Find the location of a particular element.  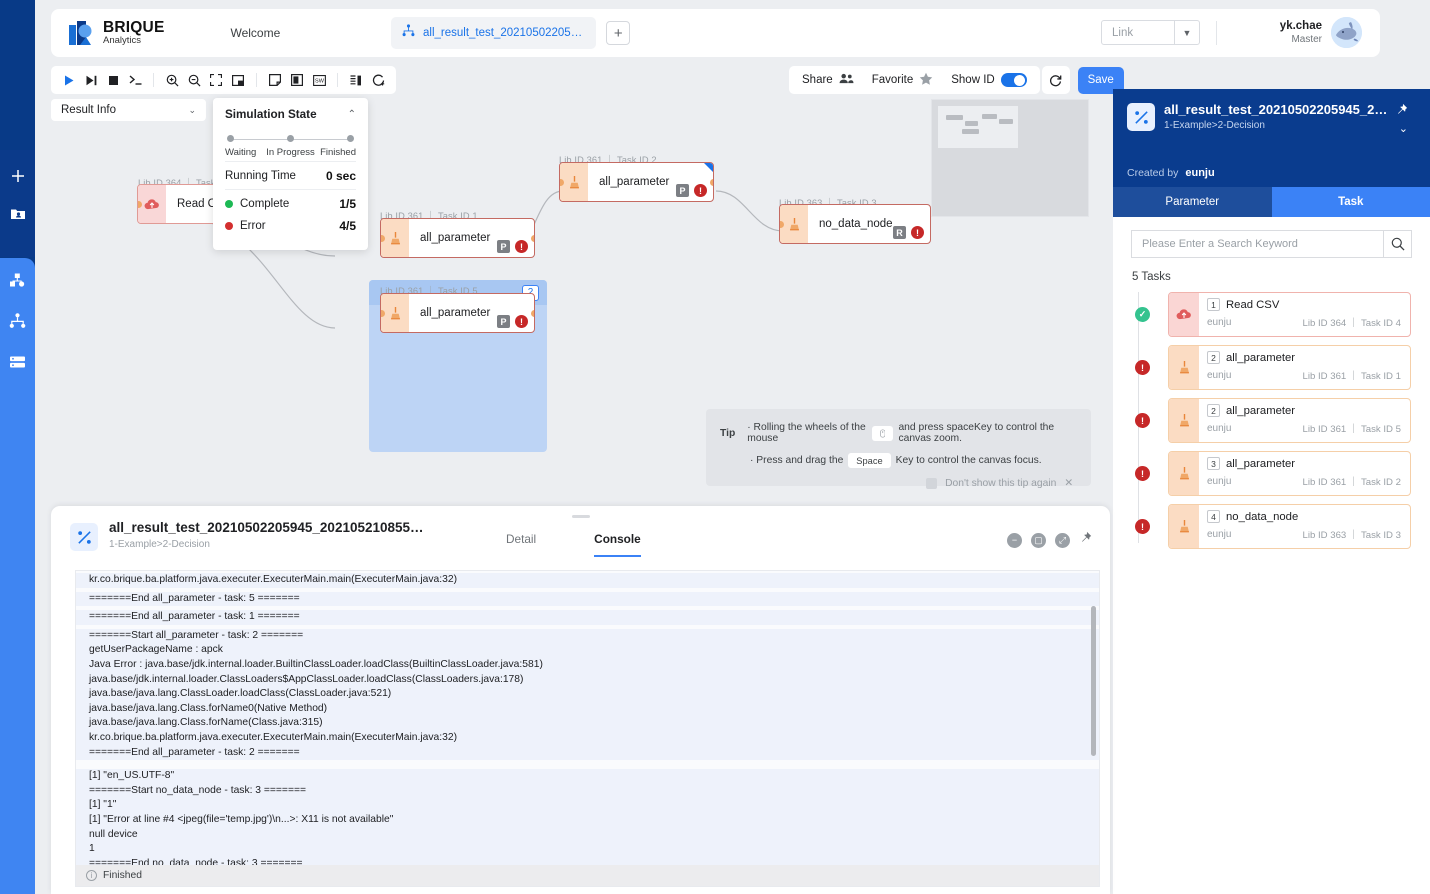

document-tabstrip: all_result_test_20210502205… + is located at coordinates (511, 33).